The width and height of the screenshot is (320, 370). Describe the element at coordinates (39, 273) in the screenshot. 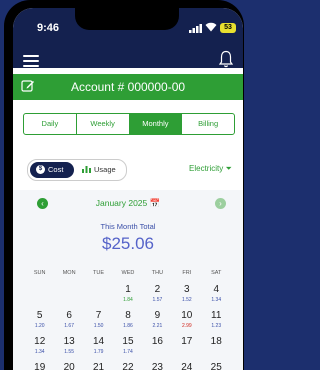

I see `weekday-label: SUN` at that location.